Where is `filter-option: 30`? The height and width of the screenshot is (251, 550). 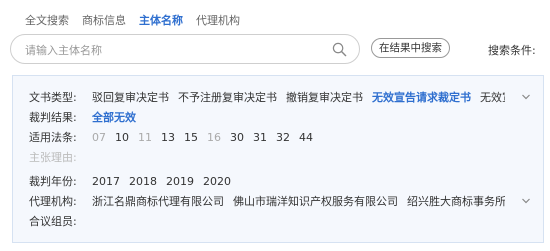
filter-option: 30 is located at coordinates (237, 137).